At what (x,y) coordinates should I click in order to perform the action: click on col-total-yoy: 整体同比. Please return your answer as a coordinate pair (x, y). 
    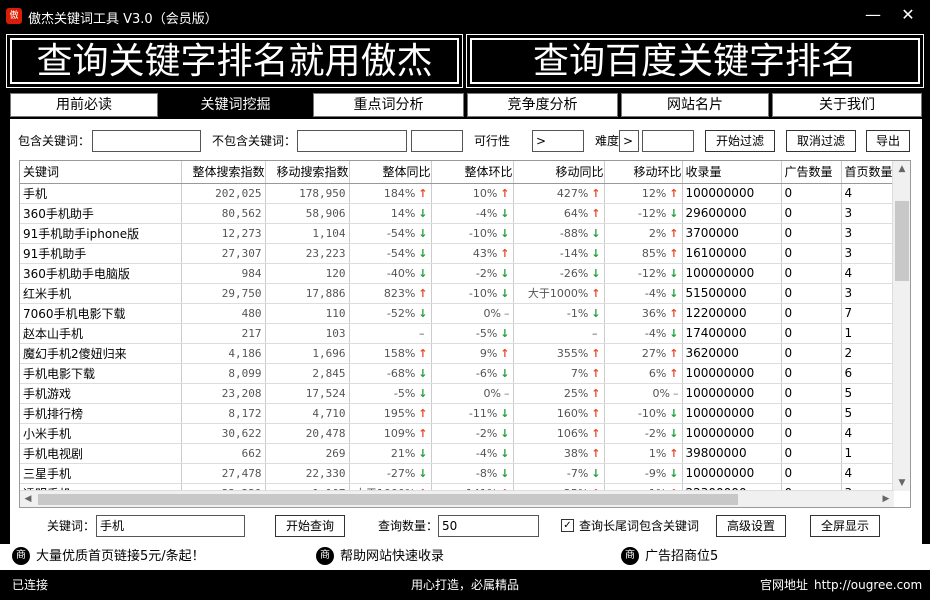
    Looking at the image, I should click on (390, 172).